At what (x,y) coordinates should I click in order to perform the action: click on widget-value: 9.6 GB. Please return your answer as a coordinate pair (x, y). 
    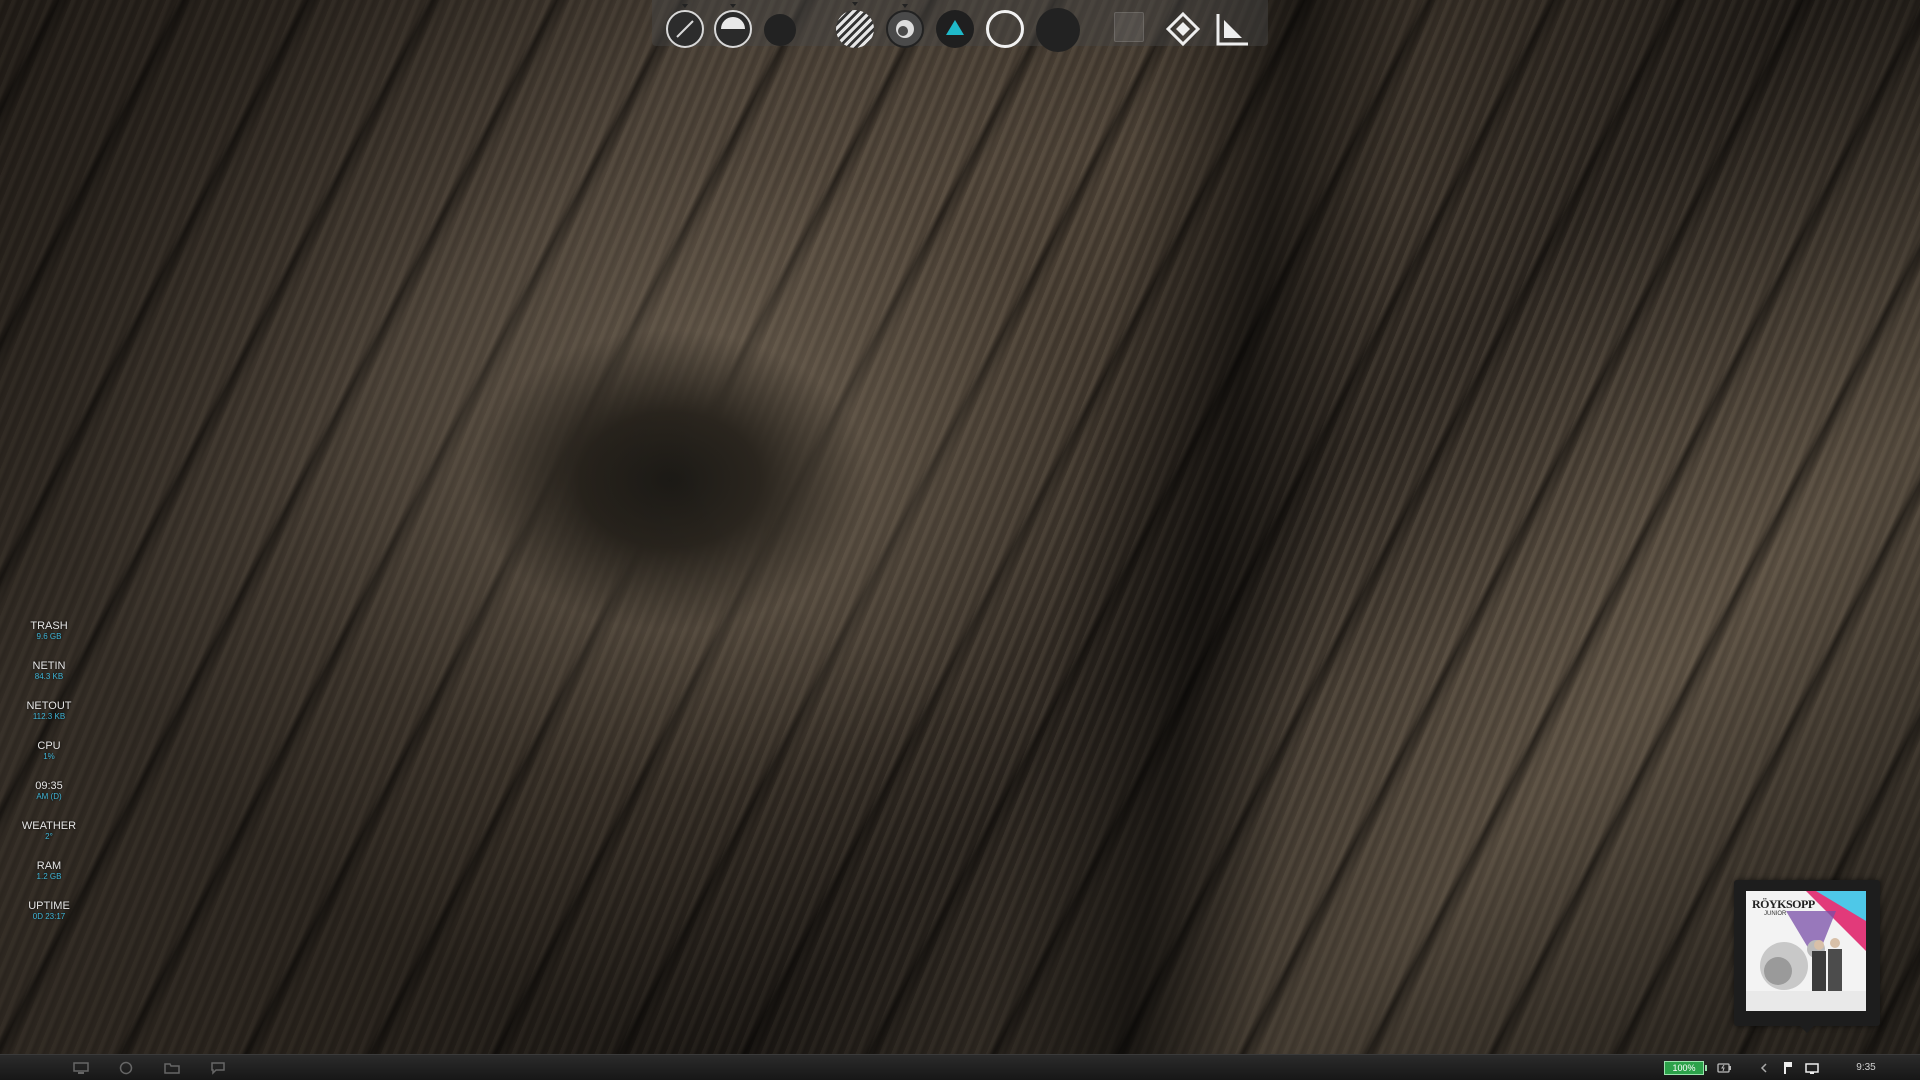
    Looking at the image, I should click on (49, 636).